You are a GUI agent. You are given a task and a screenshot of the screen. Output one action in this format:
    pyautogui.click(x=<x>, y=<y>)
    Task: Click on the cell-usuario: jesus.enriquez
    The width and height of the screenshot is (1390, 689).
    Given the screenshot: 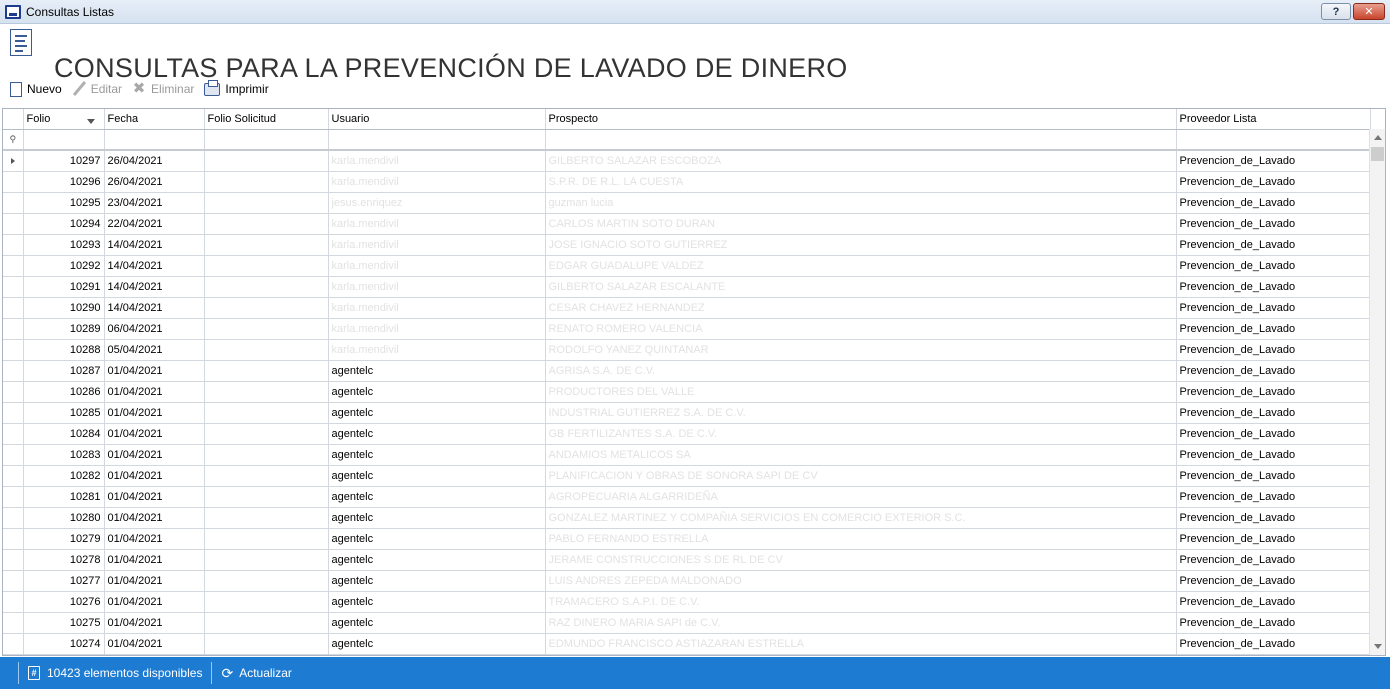 What is the action you would take?
    pyautogui.click(x=437, y=203)
    